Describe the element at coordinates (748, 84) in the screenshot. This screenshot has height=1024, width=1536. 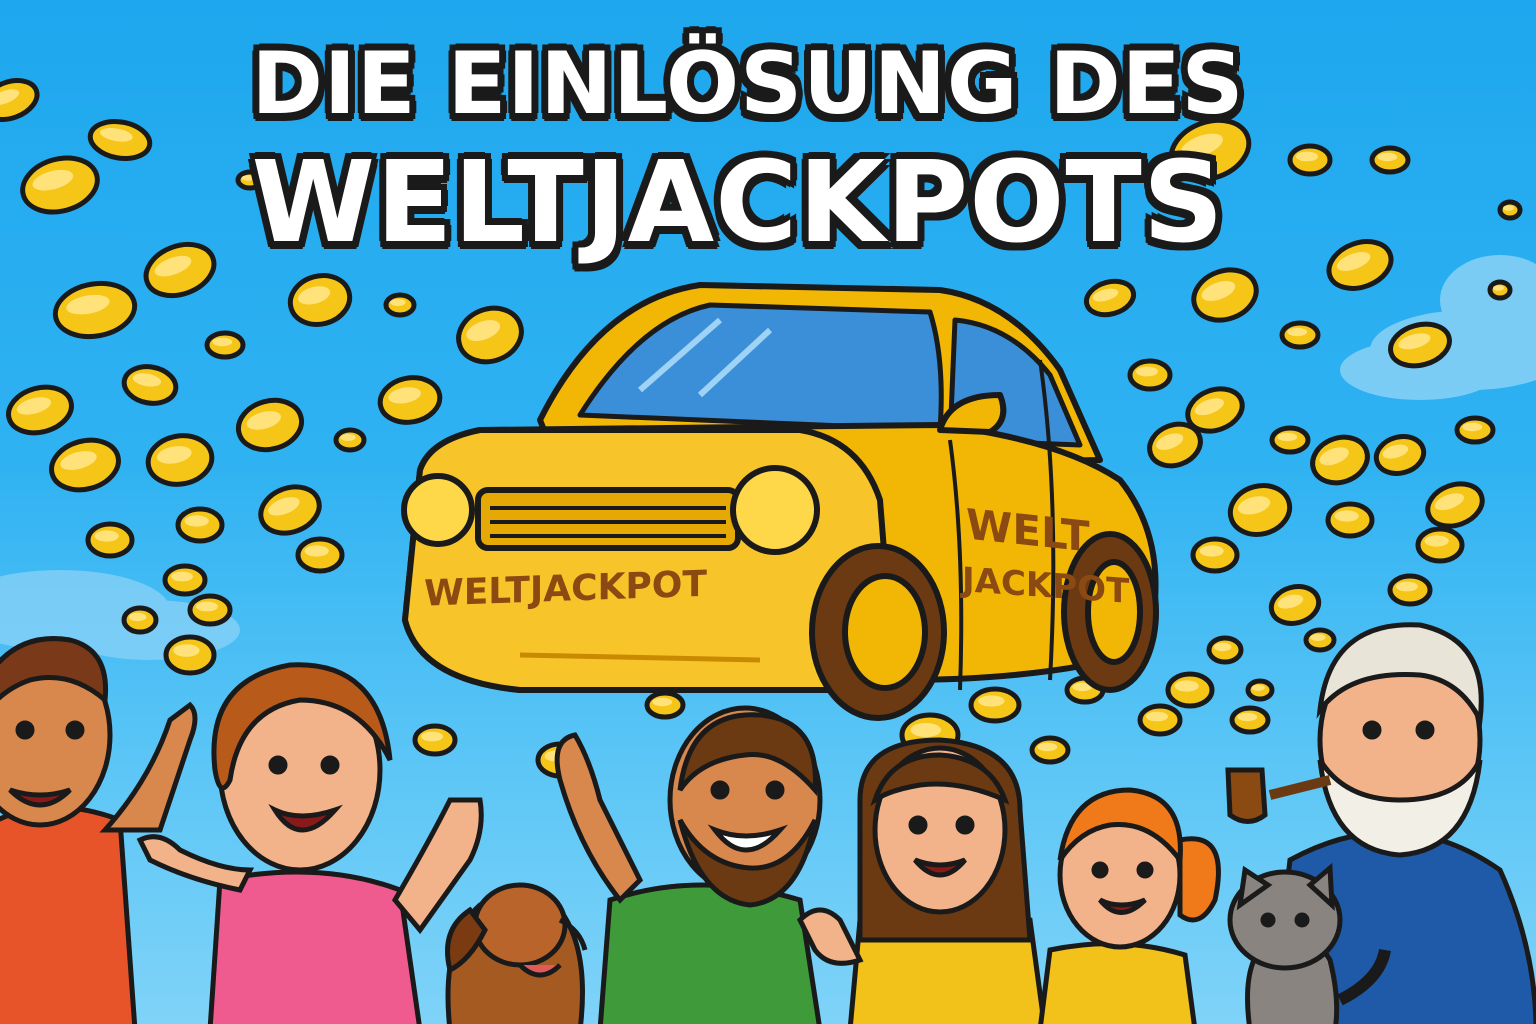
I see `title-line-1: DIE EINLÖSUNG DES` at that location.